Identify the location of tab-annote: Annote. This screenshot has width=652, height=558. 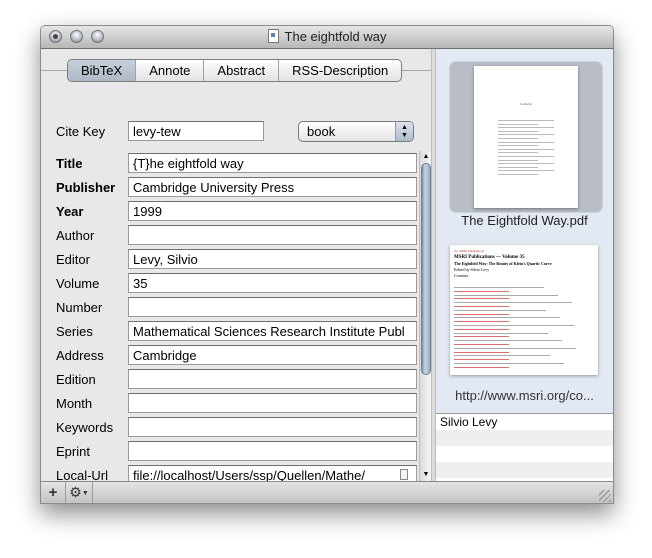
(170, 70).